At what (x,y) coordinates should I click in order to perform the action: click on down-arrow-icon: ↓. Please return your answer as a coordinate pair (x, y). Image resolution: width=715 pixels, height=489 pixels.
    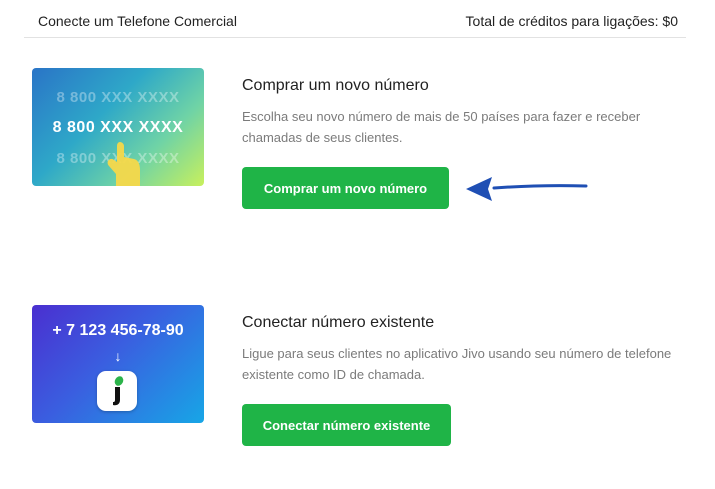
    Looking at the image, I should click on (118, 356).